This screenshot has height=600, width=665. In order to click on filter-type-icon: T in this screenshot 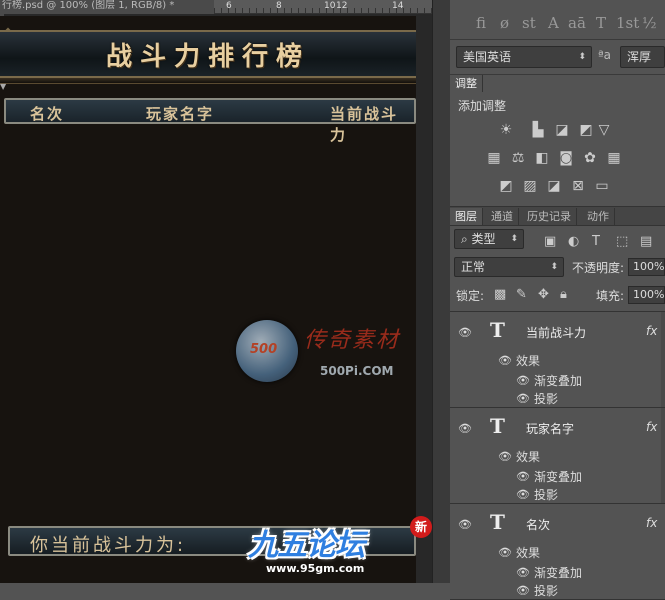, I will do `click(596, 241)`.